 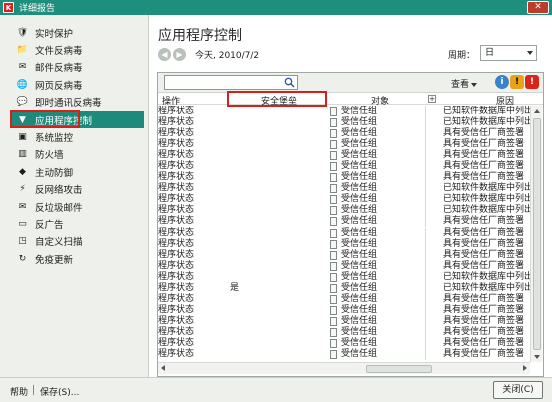 I want to click on chat-icon: 💬, so click(x=22, y=102).